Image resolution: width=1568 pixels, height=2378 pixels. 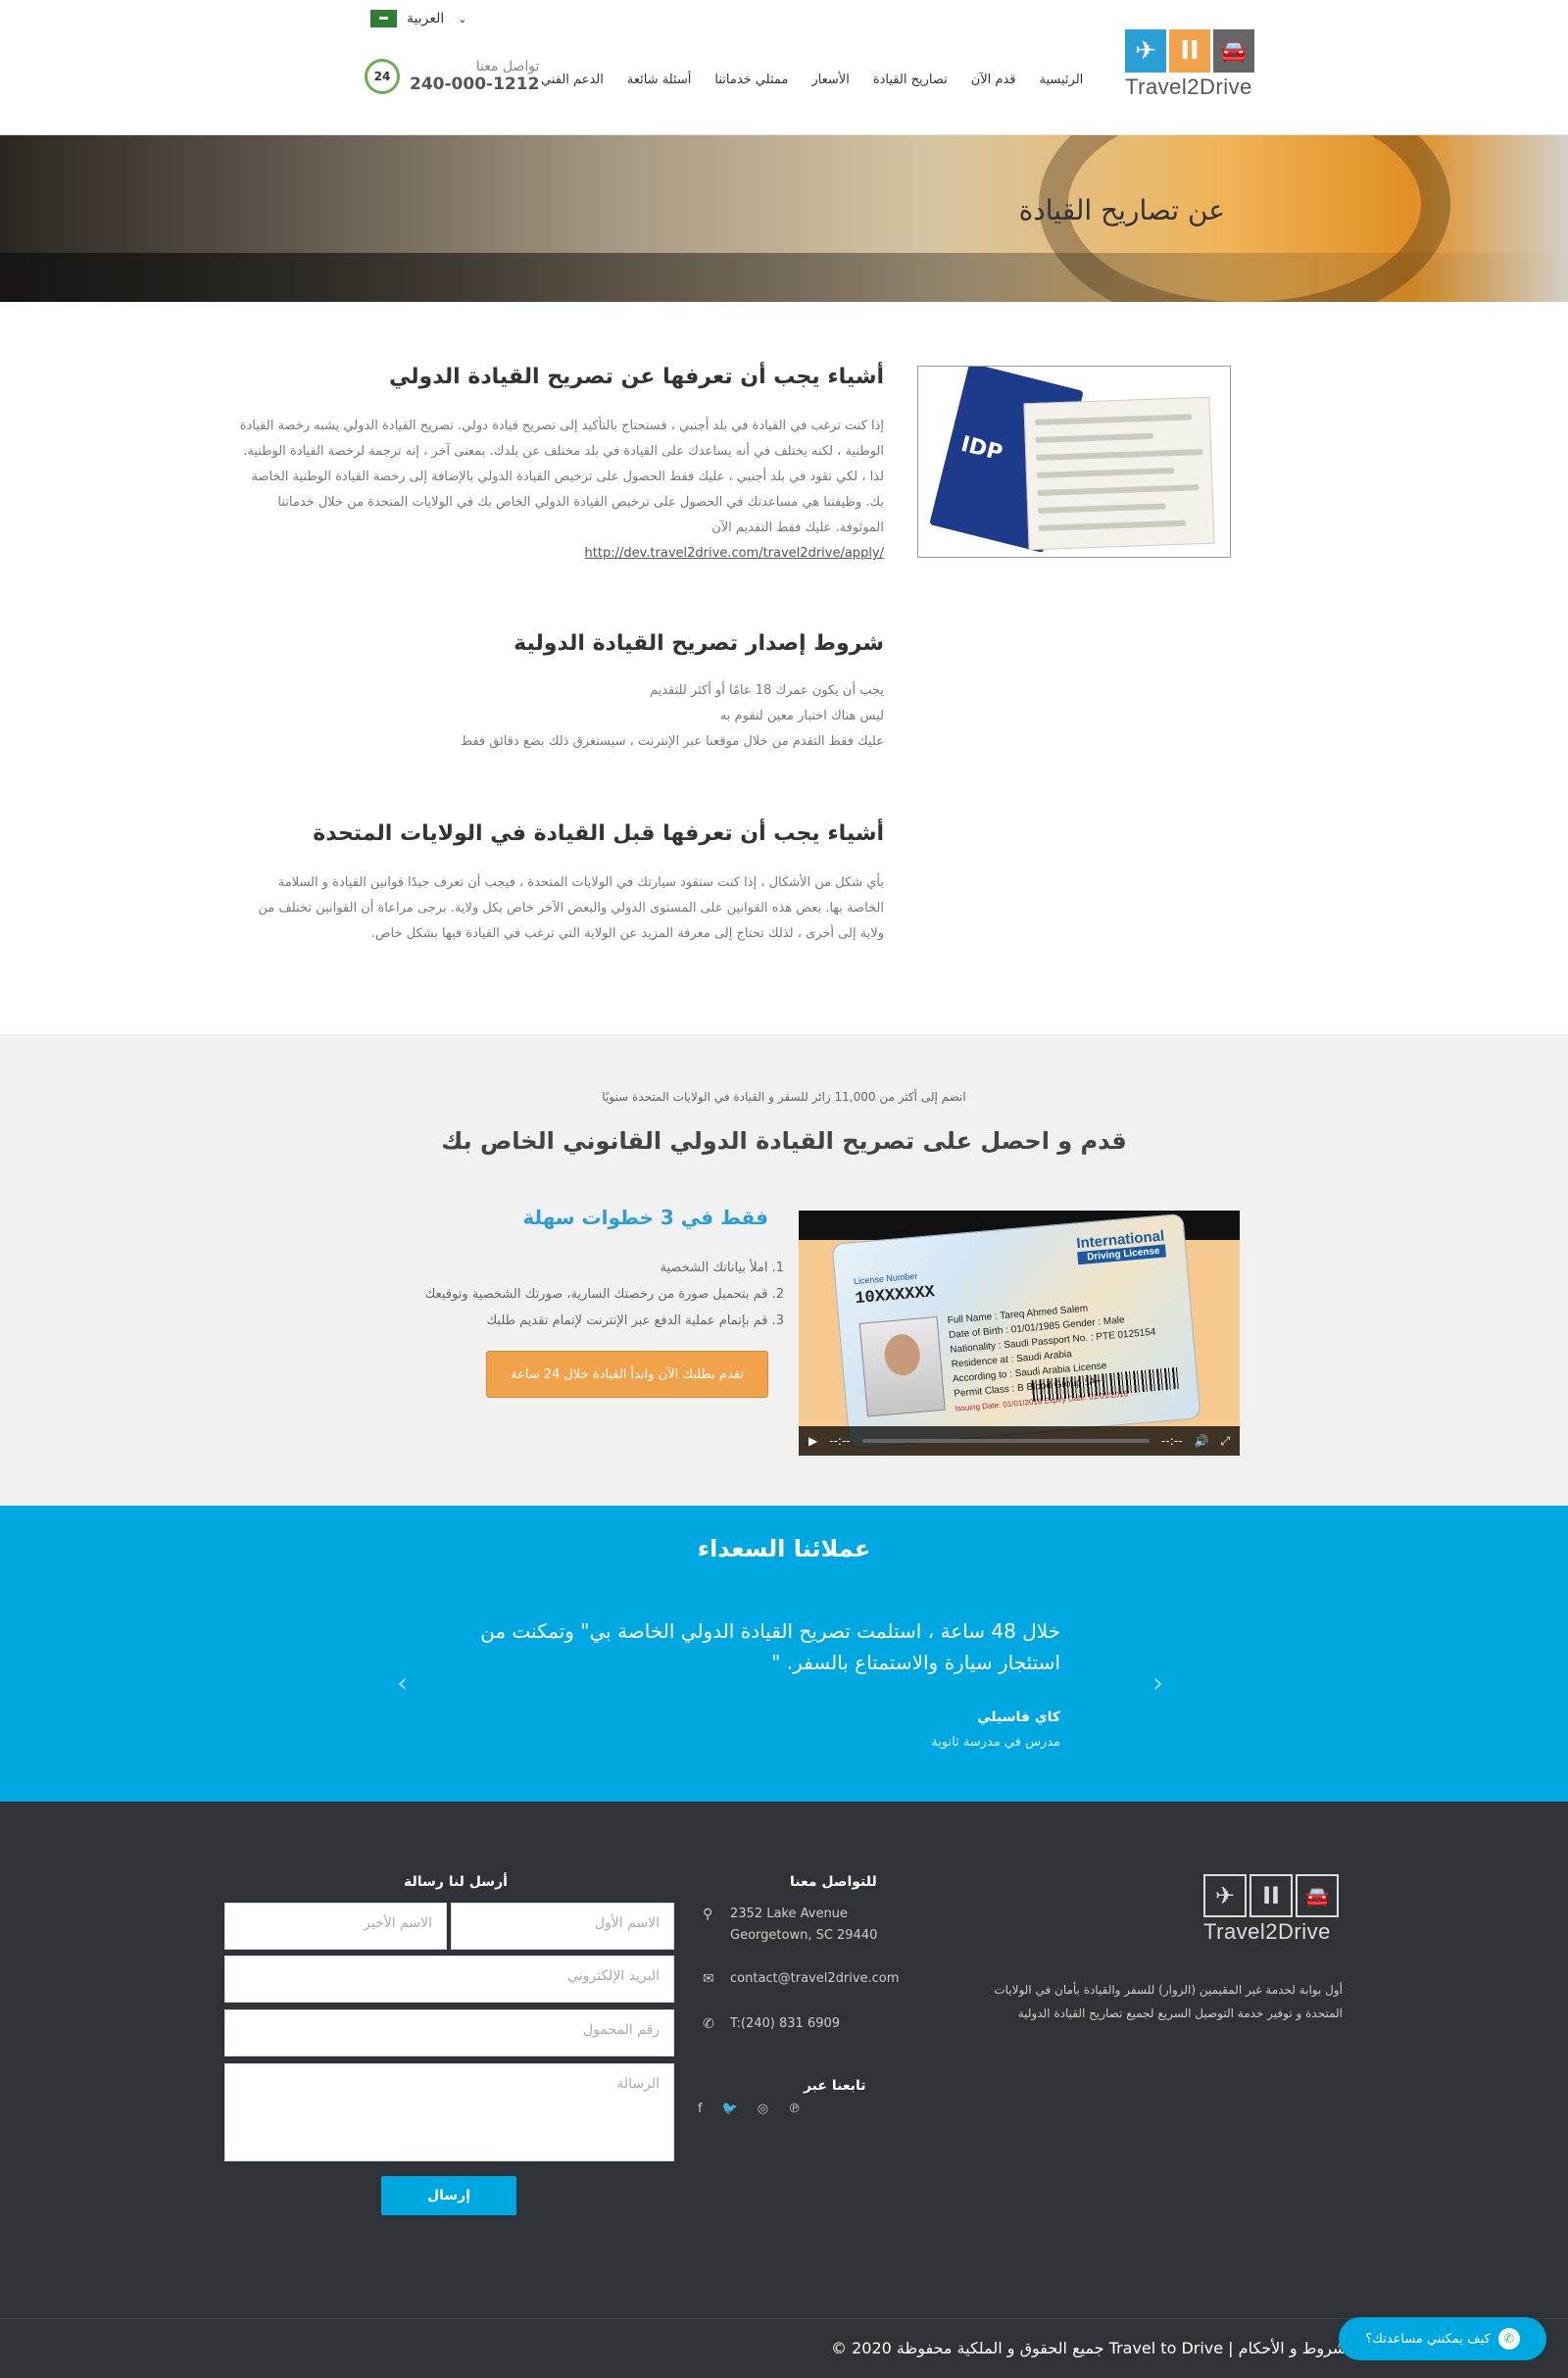 I want to click on language-label: العربية, so click(x=426, y=19).